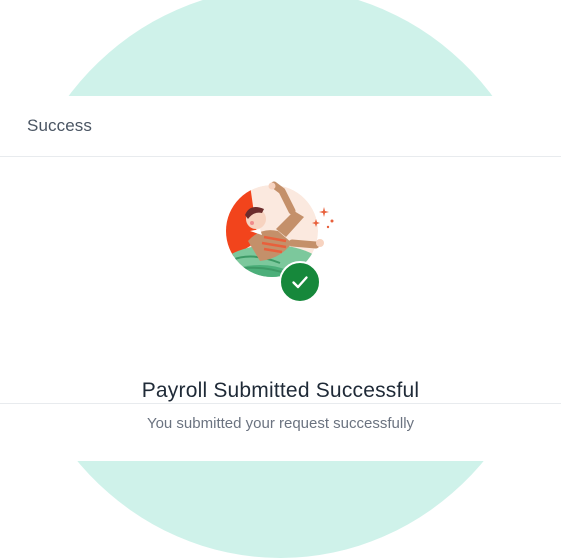 The image size is (561, 558). I want to click on modal-footer, so click(280, 432).